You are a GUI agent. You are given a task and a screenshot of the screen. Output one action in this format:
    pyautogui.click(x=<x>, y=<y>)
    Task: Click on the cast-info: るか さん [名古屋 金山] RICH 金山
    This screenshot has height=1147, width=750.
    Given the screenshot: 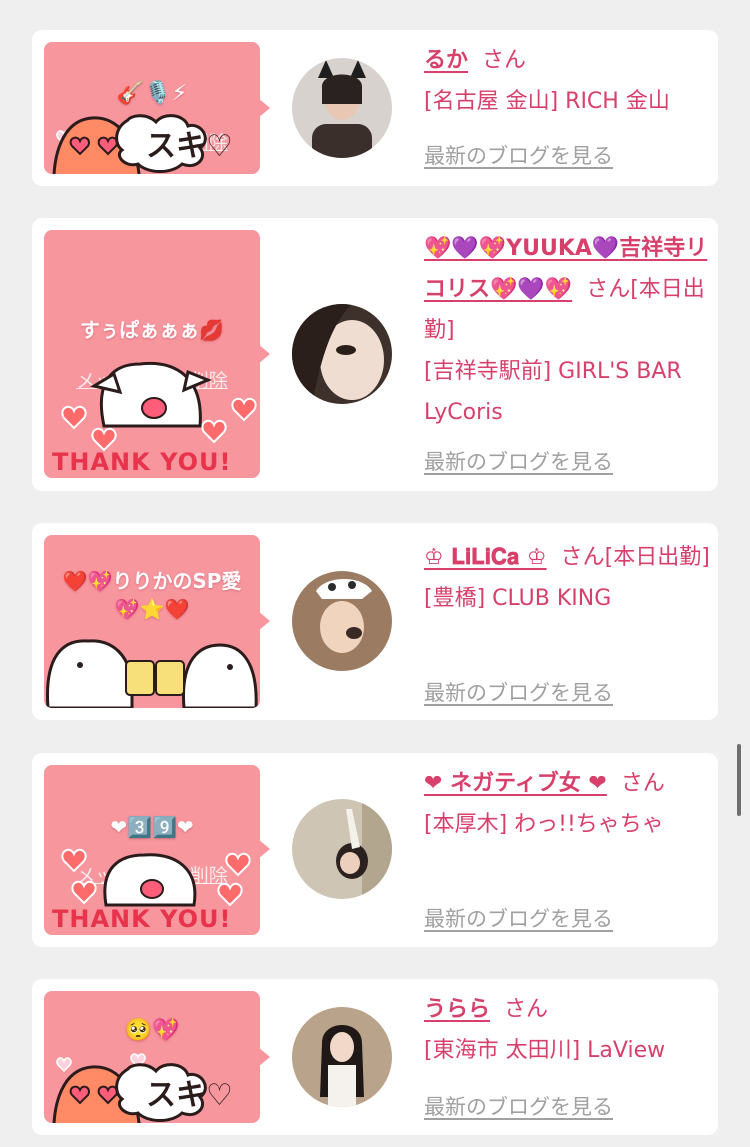 What is the action you would take?
    pyautogui.click(x=569, y=81)
    